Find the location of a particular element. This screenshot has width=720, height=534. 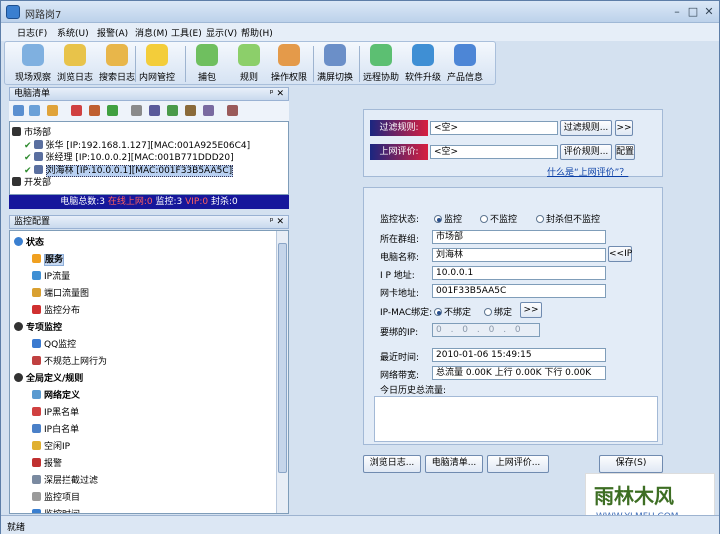

toolbar-button-7: 满屏切换 is located at coordinates (335, 63).